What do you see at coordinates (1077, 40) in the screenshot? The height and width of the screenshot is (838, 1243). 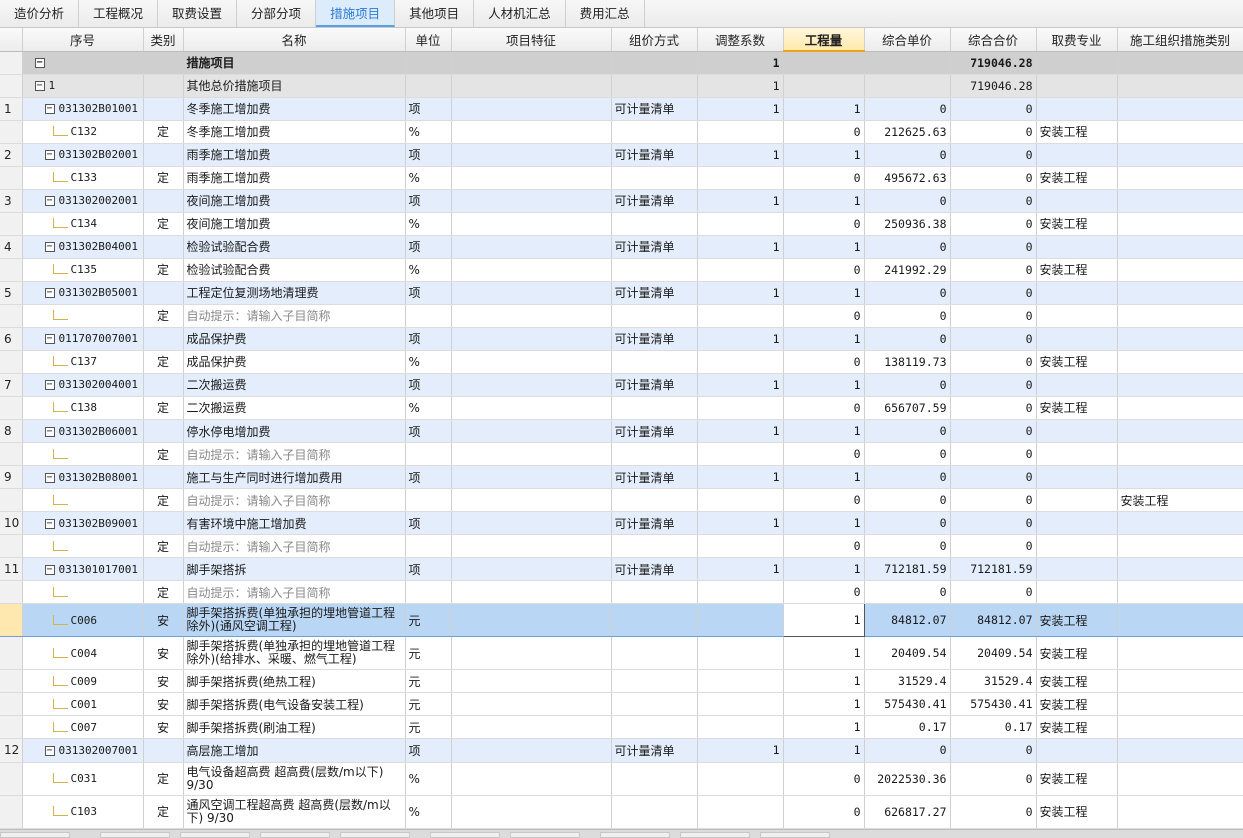 I see `header-fee-specialty: 取费专业` at bounding box center [1077, 40].